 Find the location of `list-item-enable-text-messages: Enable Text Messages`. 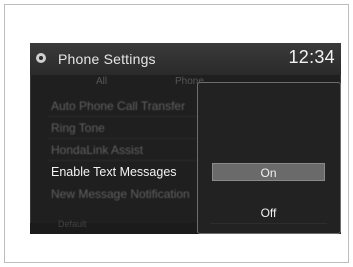

list-item-enable-text-messages: Enable Text Messages is located at coordinates (122, 172).